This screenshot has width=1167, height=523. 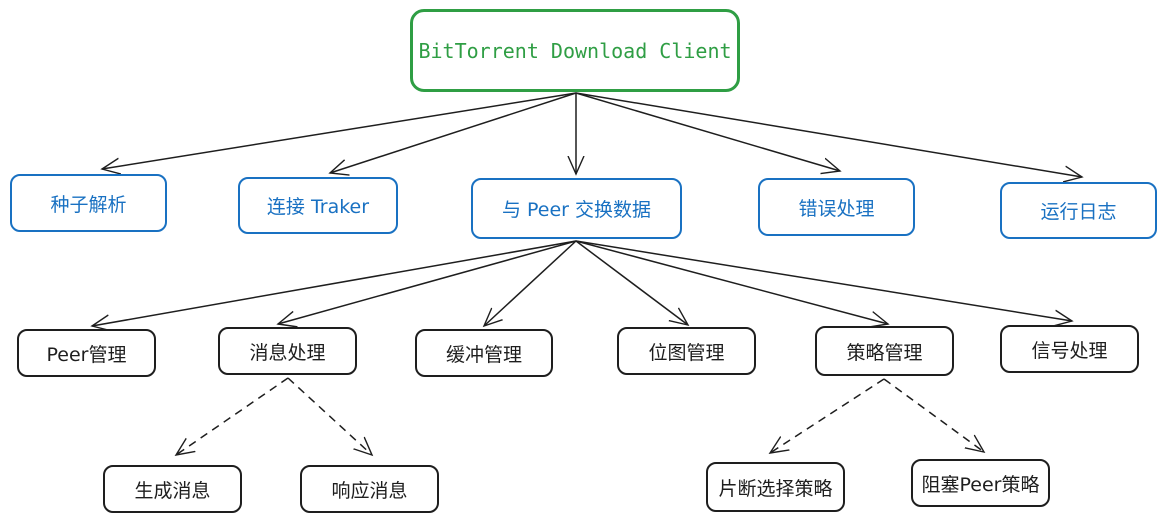 I want to click on node-label: Peer管理, so click(x=86, y=354).